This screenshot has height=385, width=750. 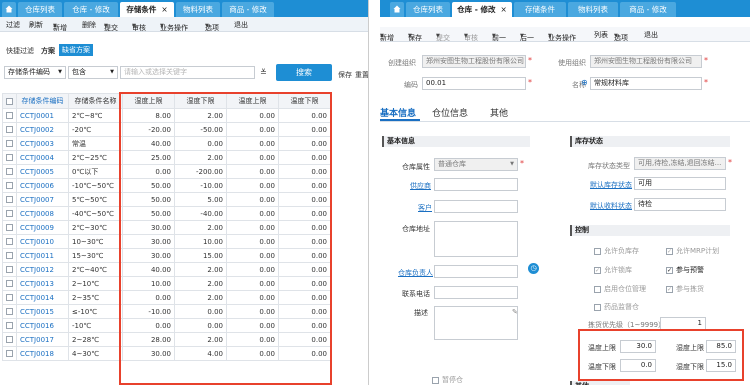 What do you see at coordinates (36, 25) in the screenshot?
I see `toolbar-refresh: 刷新` at bounding box center [36, 25].